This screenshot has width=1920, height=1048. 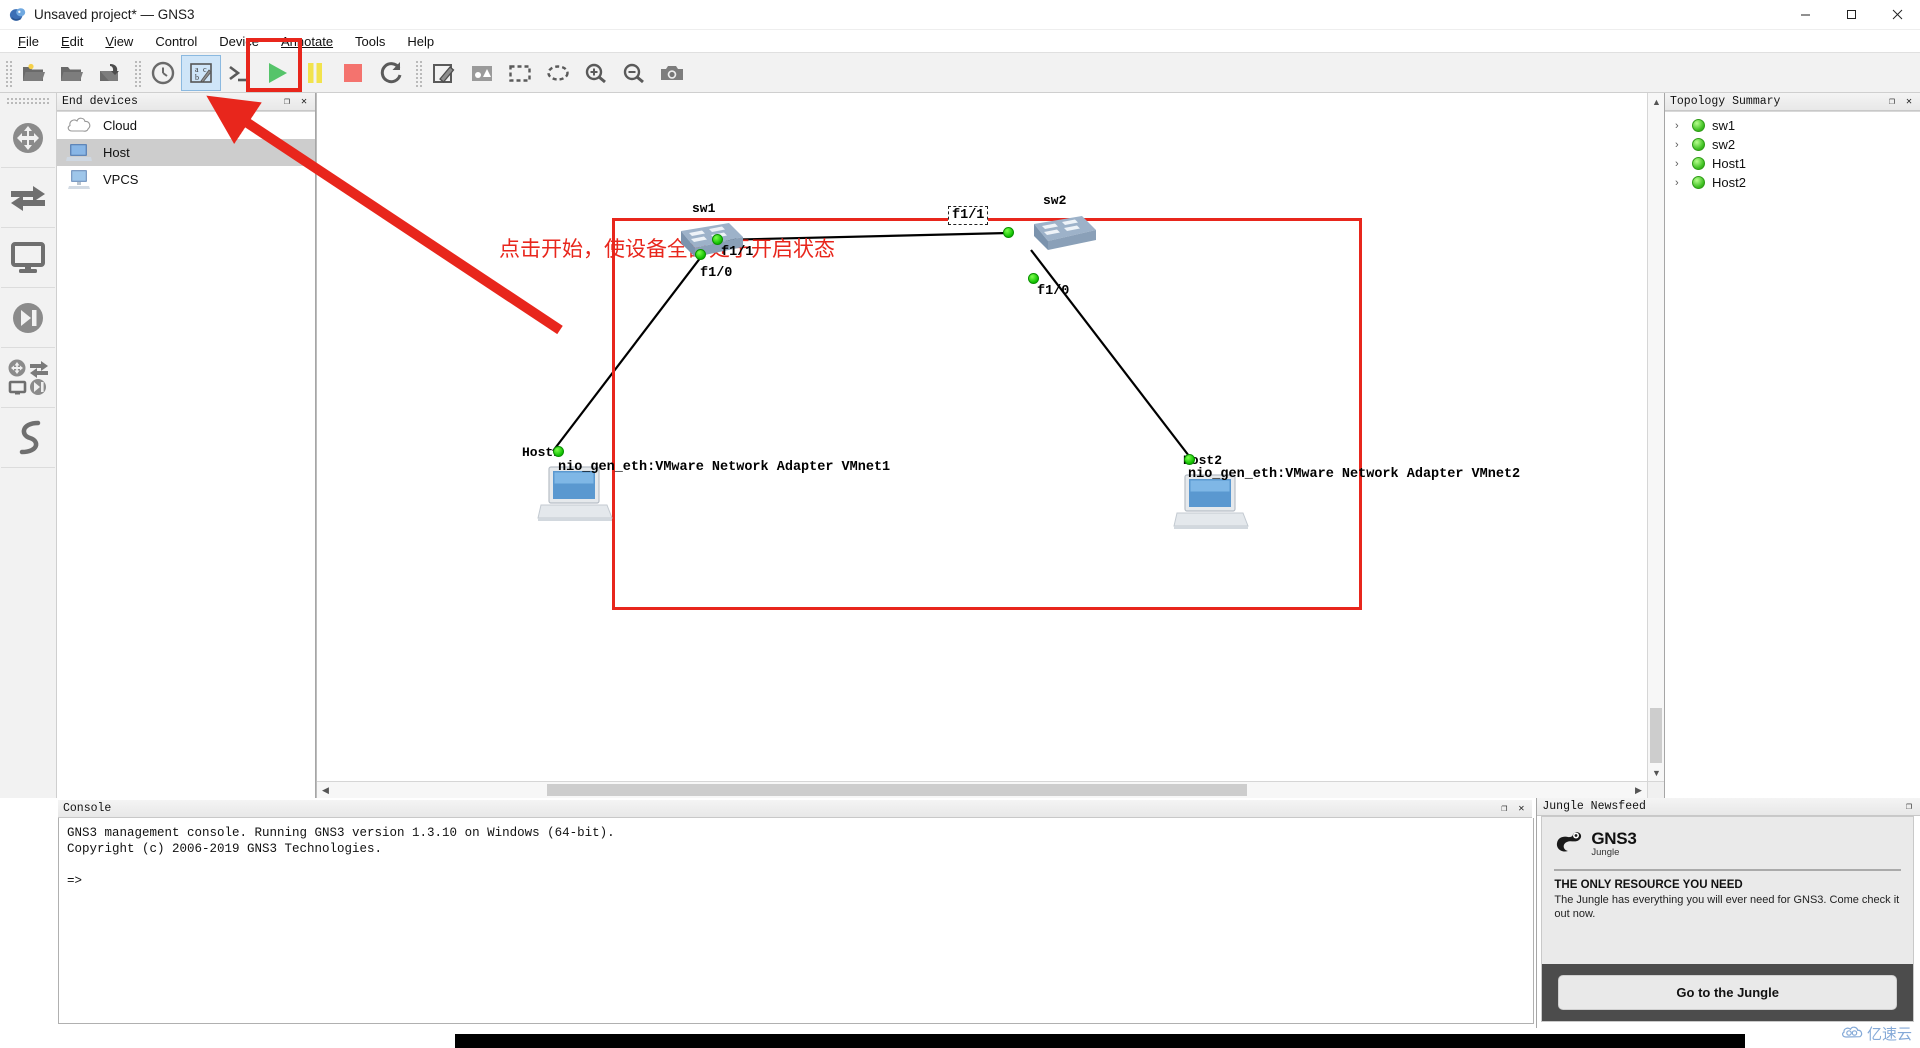 What do you see at coordinates (186, 125) in the screenshot?
I see `device-item-cloud: Cloud` at bounding box center [186, 125].